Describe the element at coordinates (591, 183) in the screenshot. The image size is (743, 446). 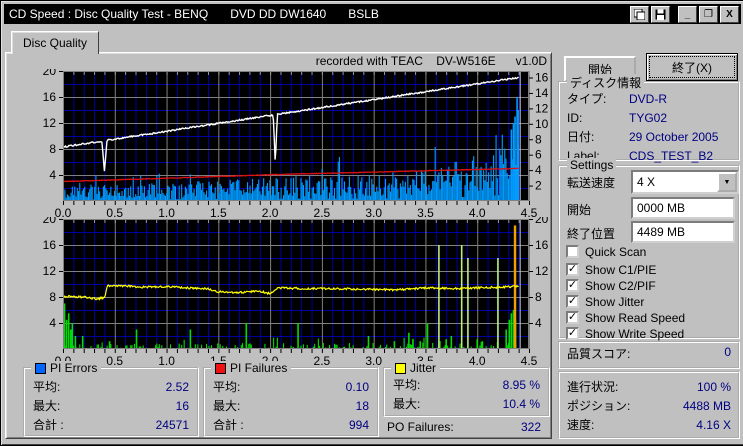
I see `speed-label: 転送速度` at that location.